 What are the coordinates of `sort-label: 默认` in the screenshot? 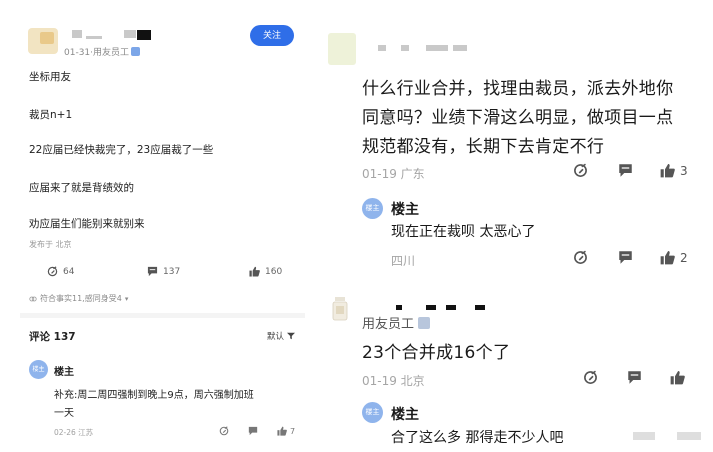 It's located at (276, 337).